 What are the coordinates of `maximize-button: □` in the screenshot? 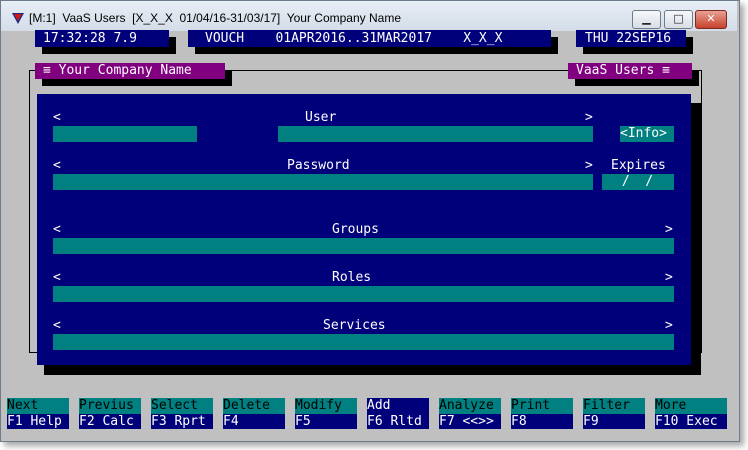 It's located at (678, 19).